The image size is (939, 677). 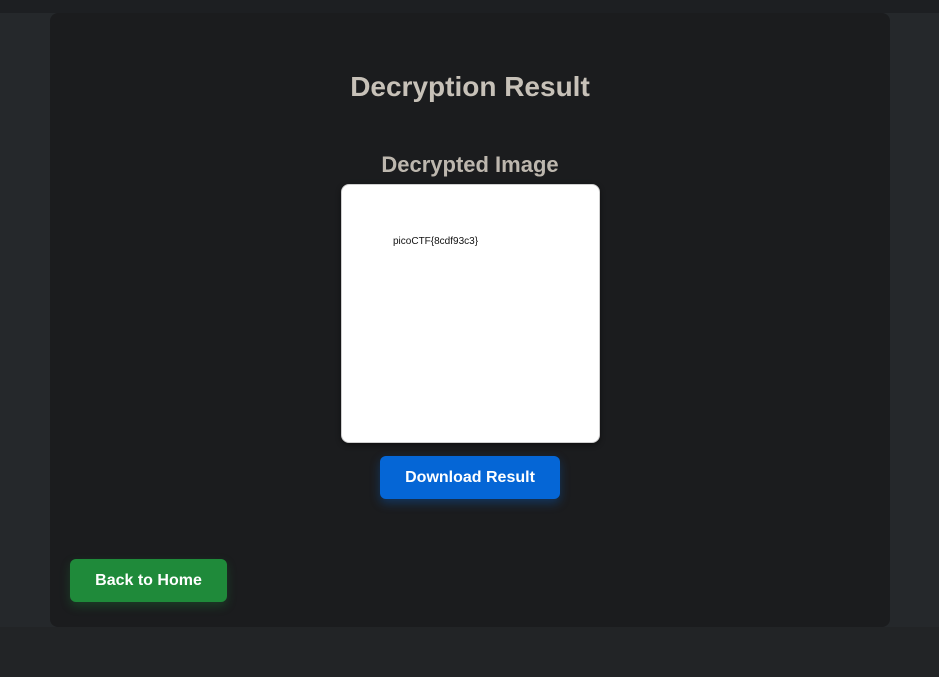 I want to click on top-strip, so click(x=469, y=6).